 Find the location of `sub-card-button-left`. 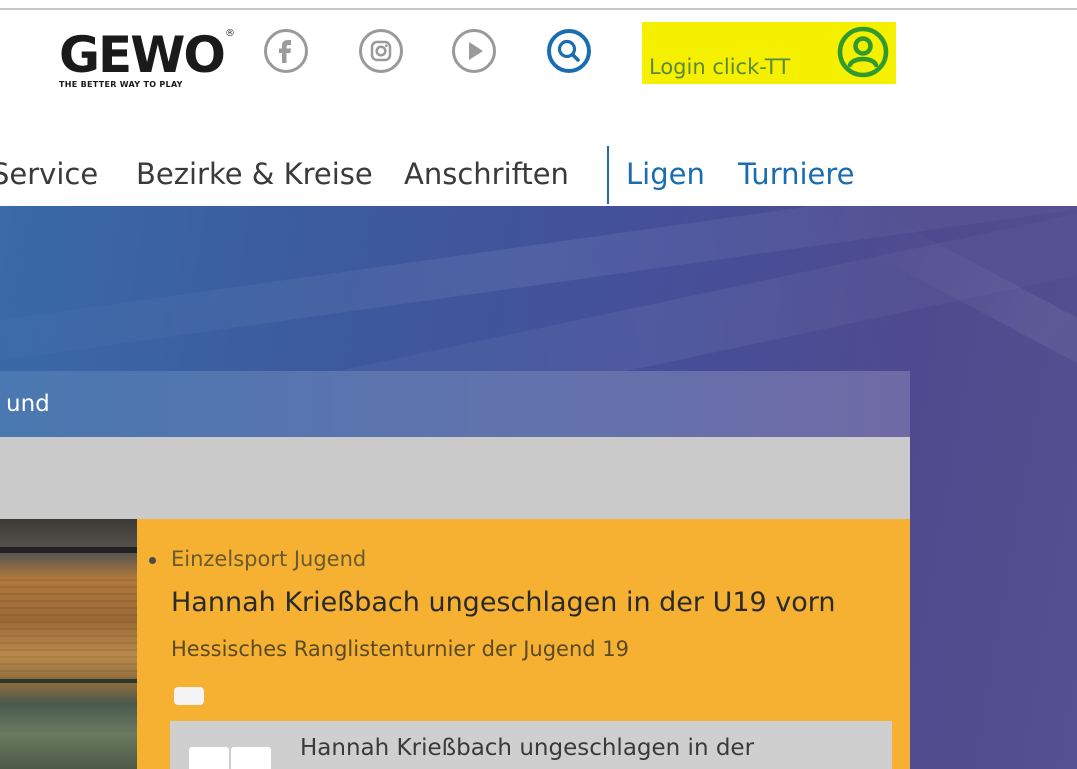

sub-card-button-left is located at coordinates (209, 758).